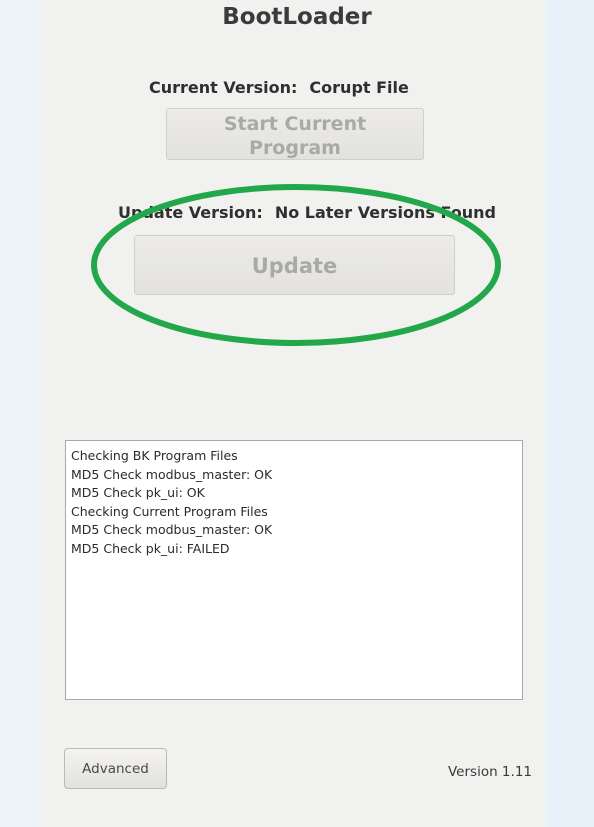  What do you see at coordinates (295, 124) in the screenshot?
I see `start-button-line1: Start Current` at bounding box center [295, 124].